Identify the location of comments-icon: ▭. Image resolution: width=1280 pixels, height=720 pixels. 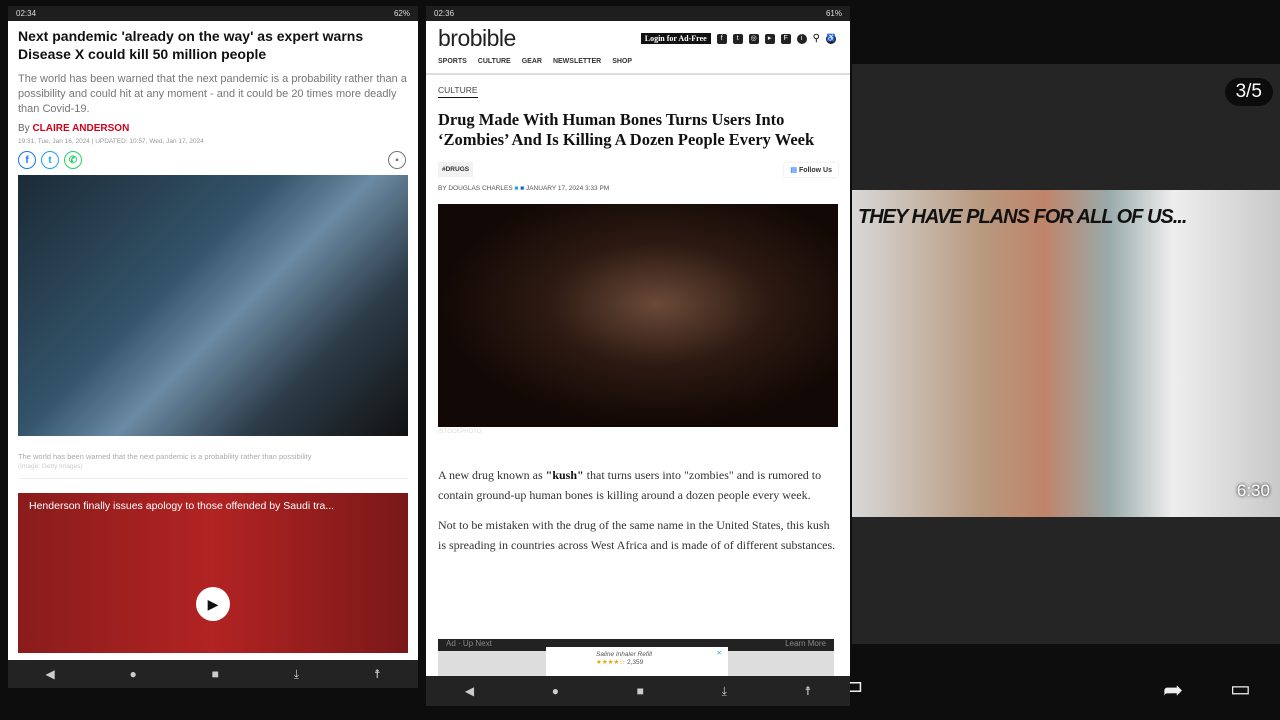
(1240, 689).